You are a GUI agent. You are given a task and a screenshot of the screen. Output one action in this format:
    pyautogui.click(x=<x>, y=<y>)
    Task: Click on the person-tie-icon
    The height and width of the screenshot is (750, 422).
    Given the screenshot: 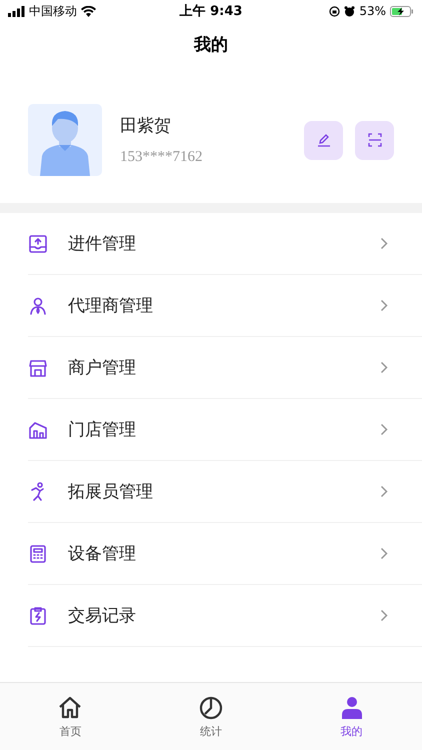 What is the action you would take?
    pyautogui.click(x=38, y=306)
    